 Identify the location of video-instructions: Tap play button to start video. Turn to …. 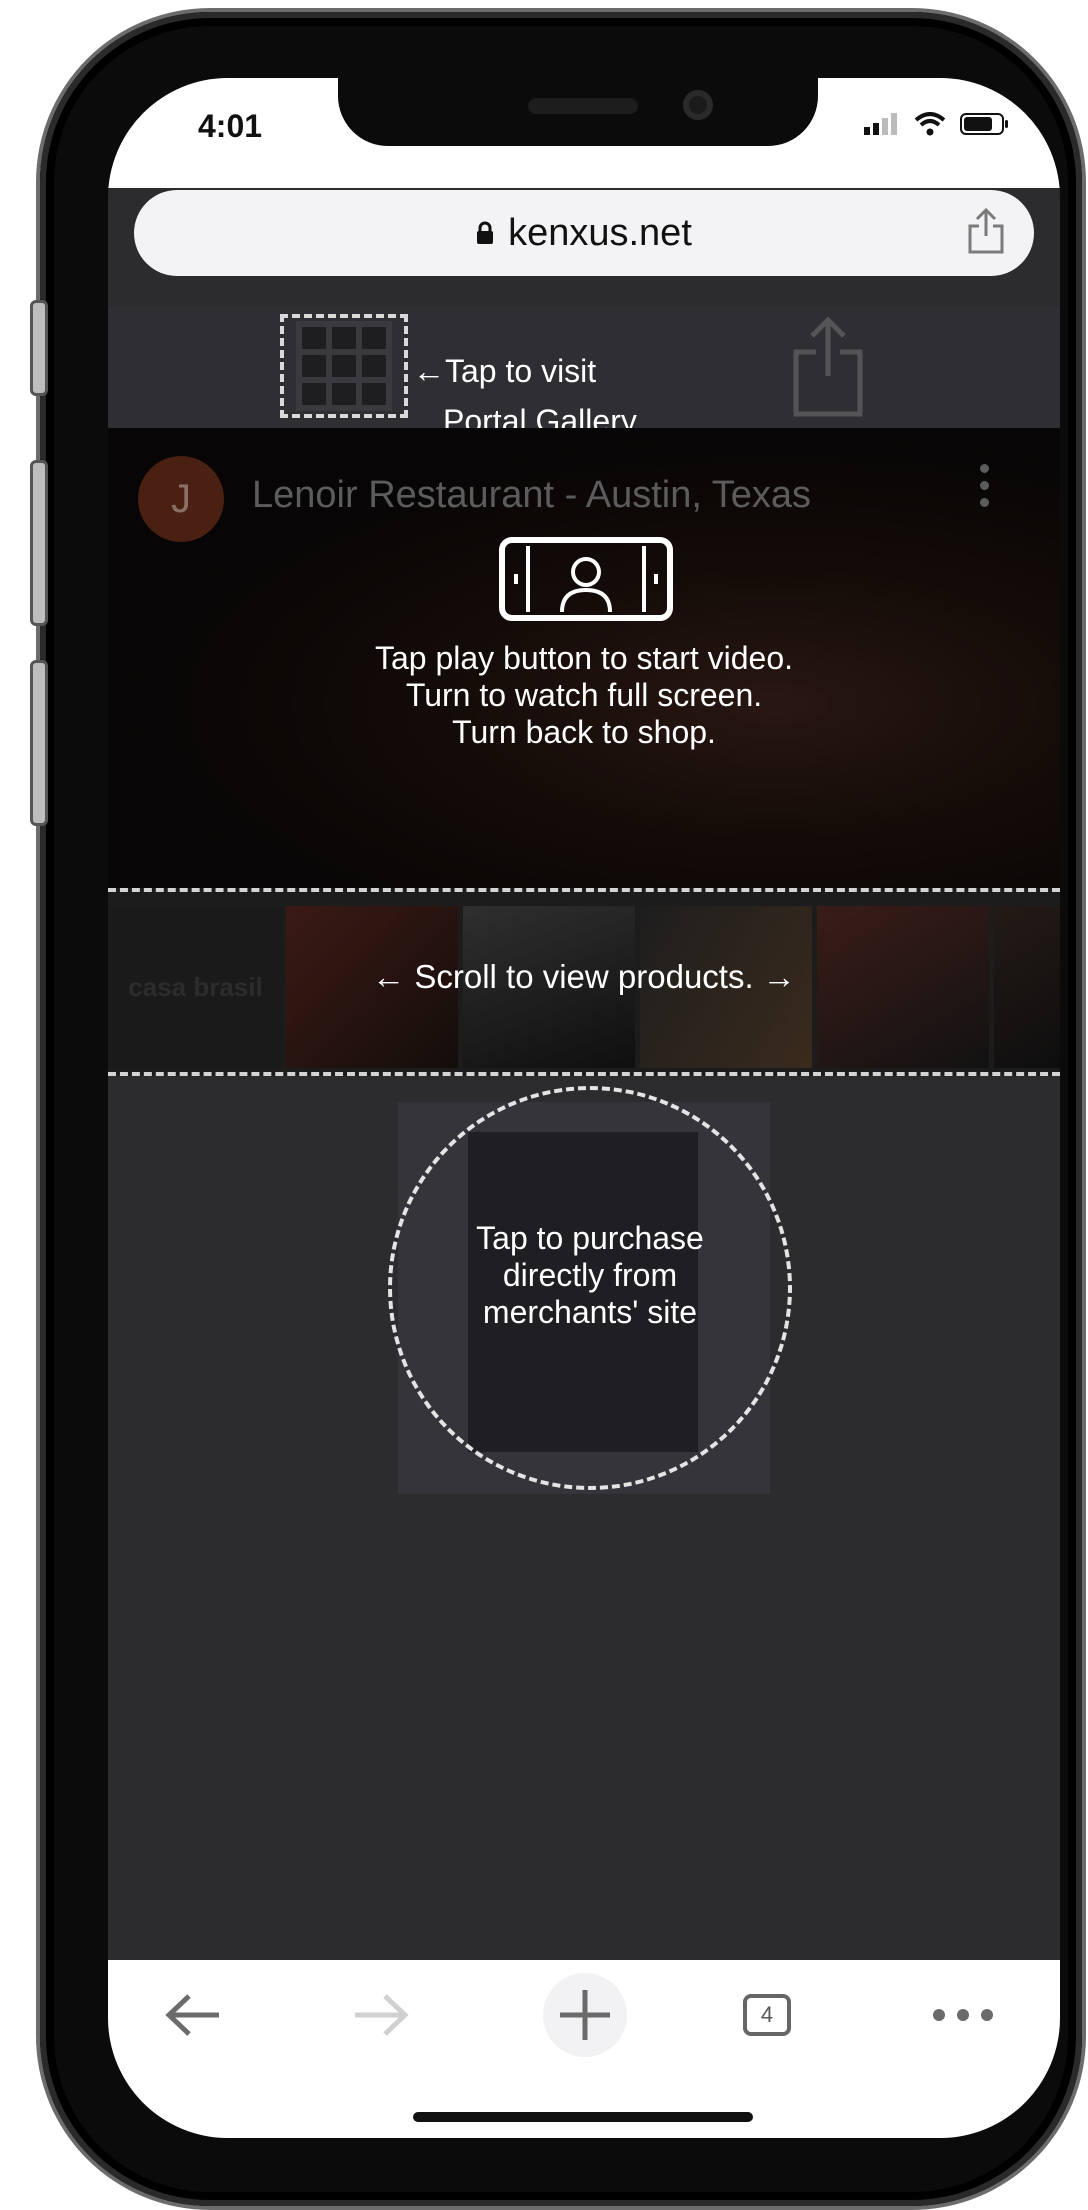
(584, 695).